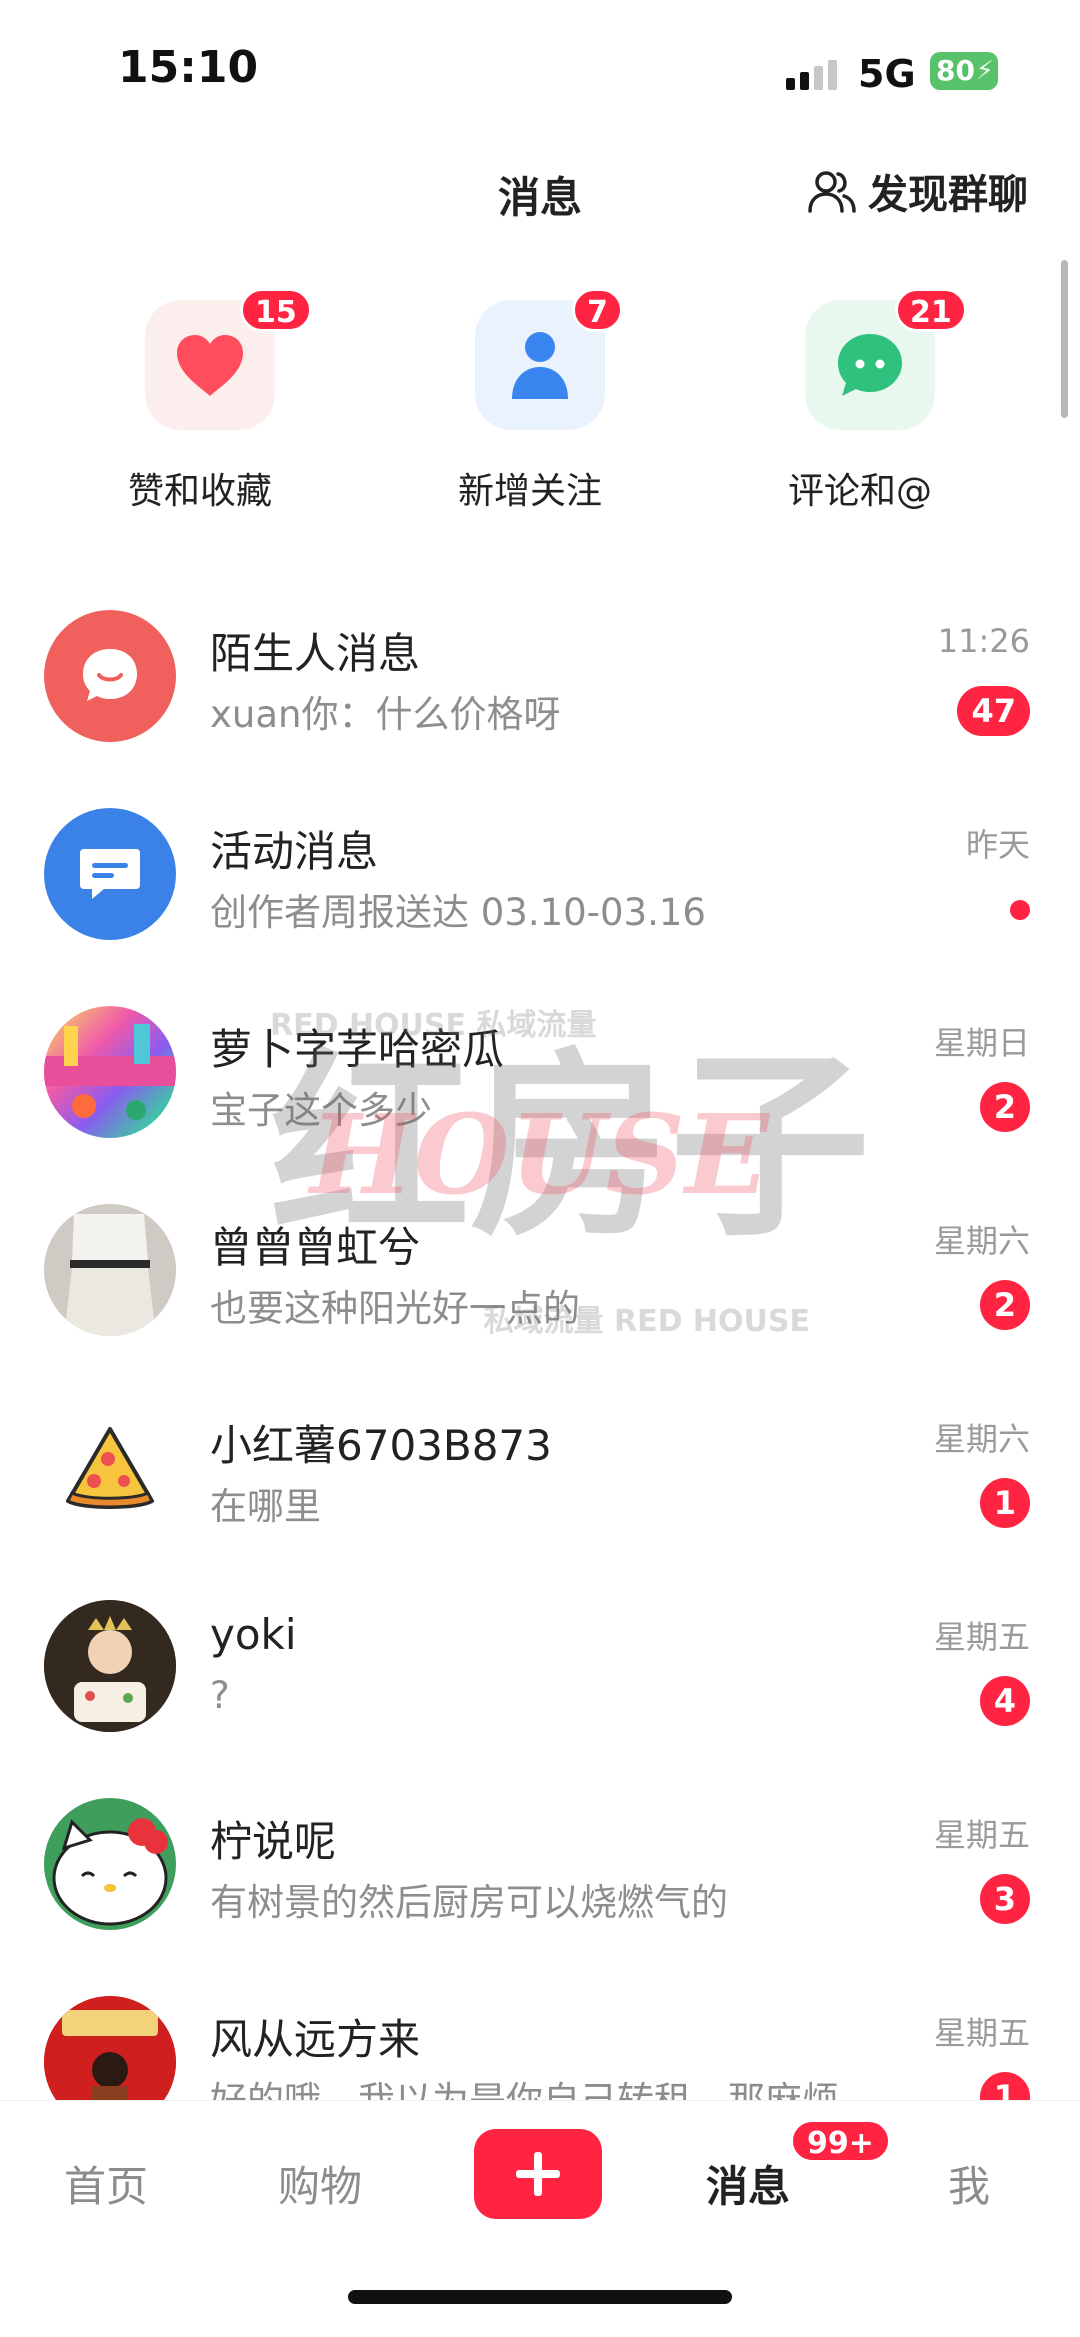 The image size is (1080, 2337). I want to click on heart-icon, so click(210, 365).